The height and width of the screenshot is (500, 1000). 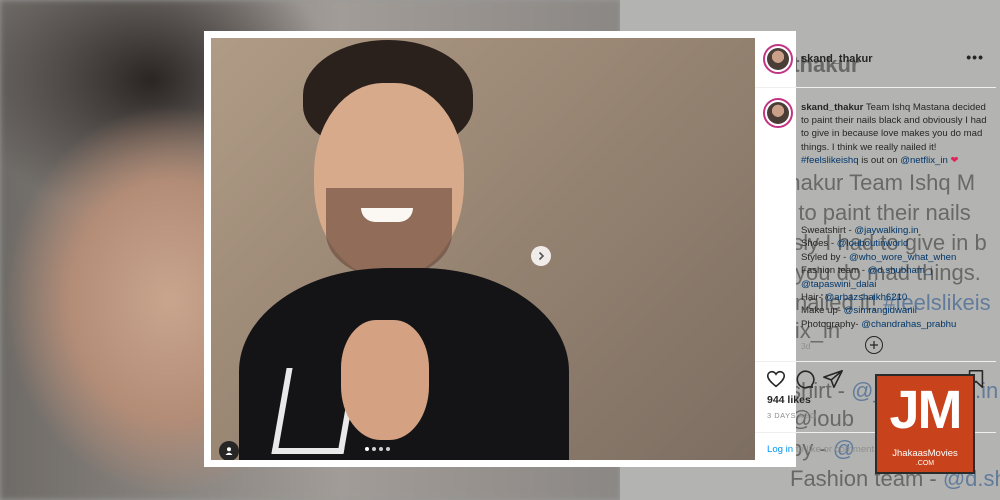 I want to click on caption-avatar, so click(x=778, y=113).